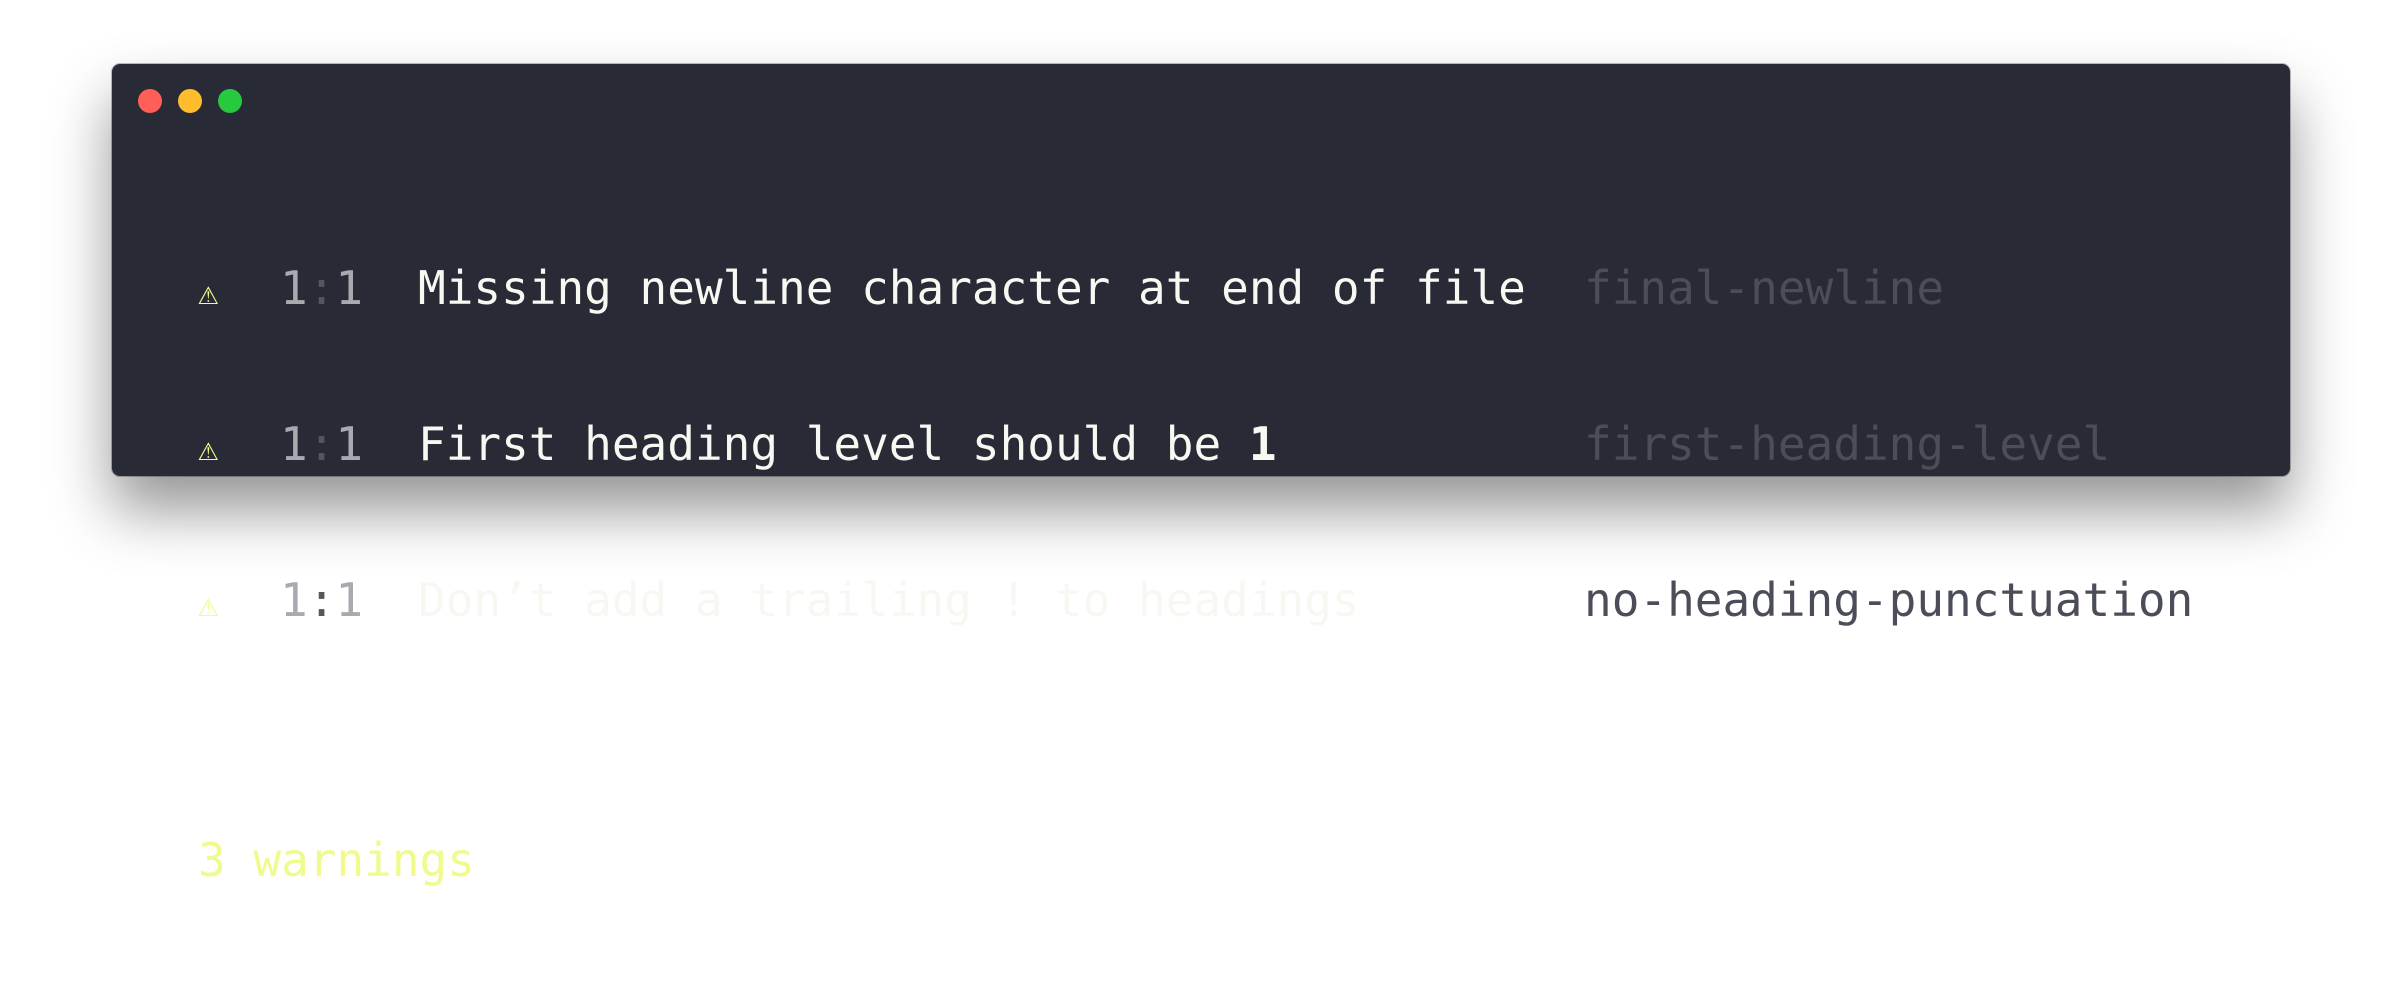 The image size is (2402, 991). Describe the element at coordinates (972, 288) in the screenshot. I see `message-body: Missing newline character at end of file` at that location.